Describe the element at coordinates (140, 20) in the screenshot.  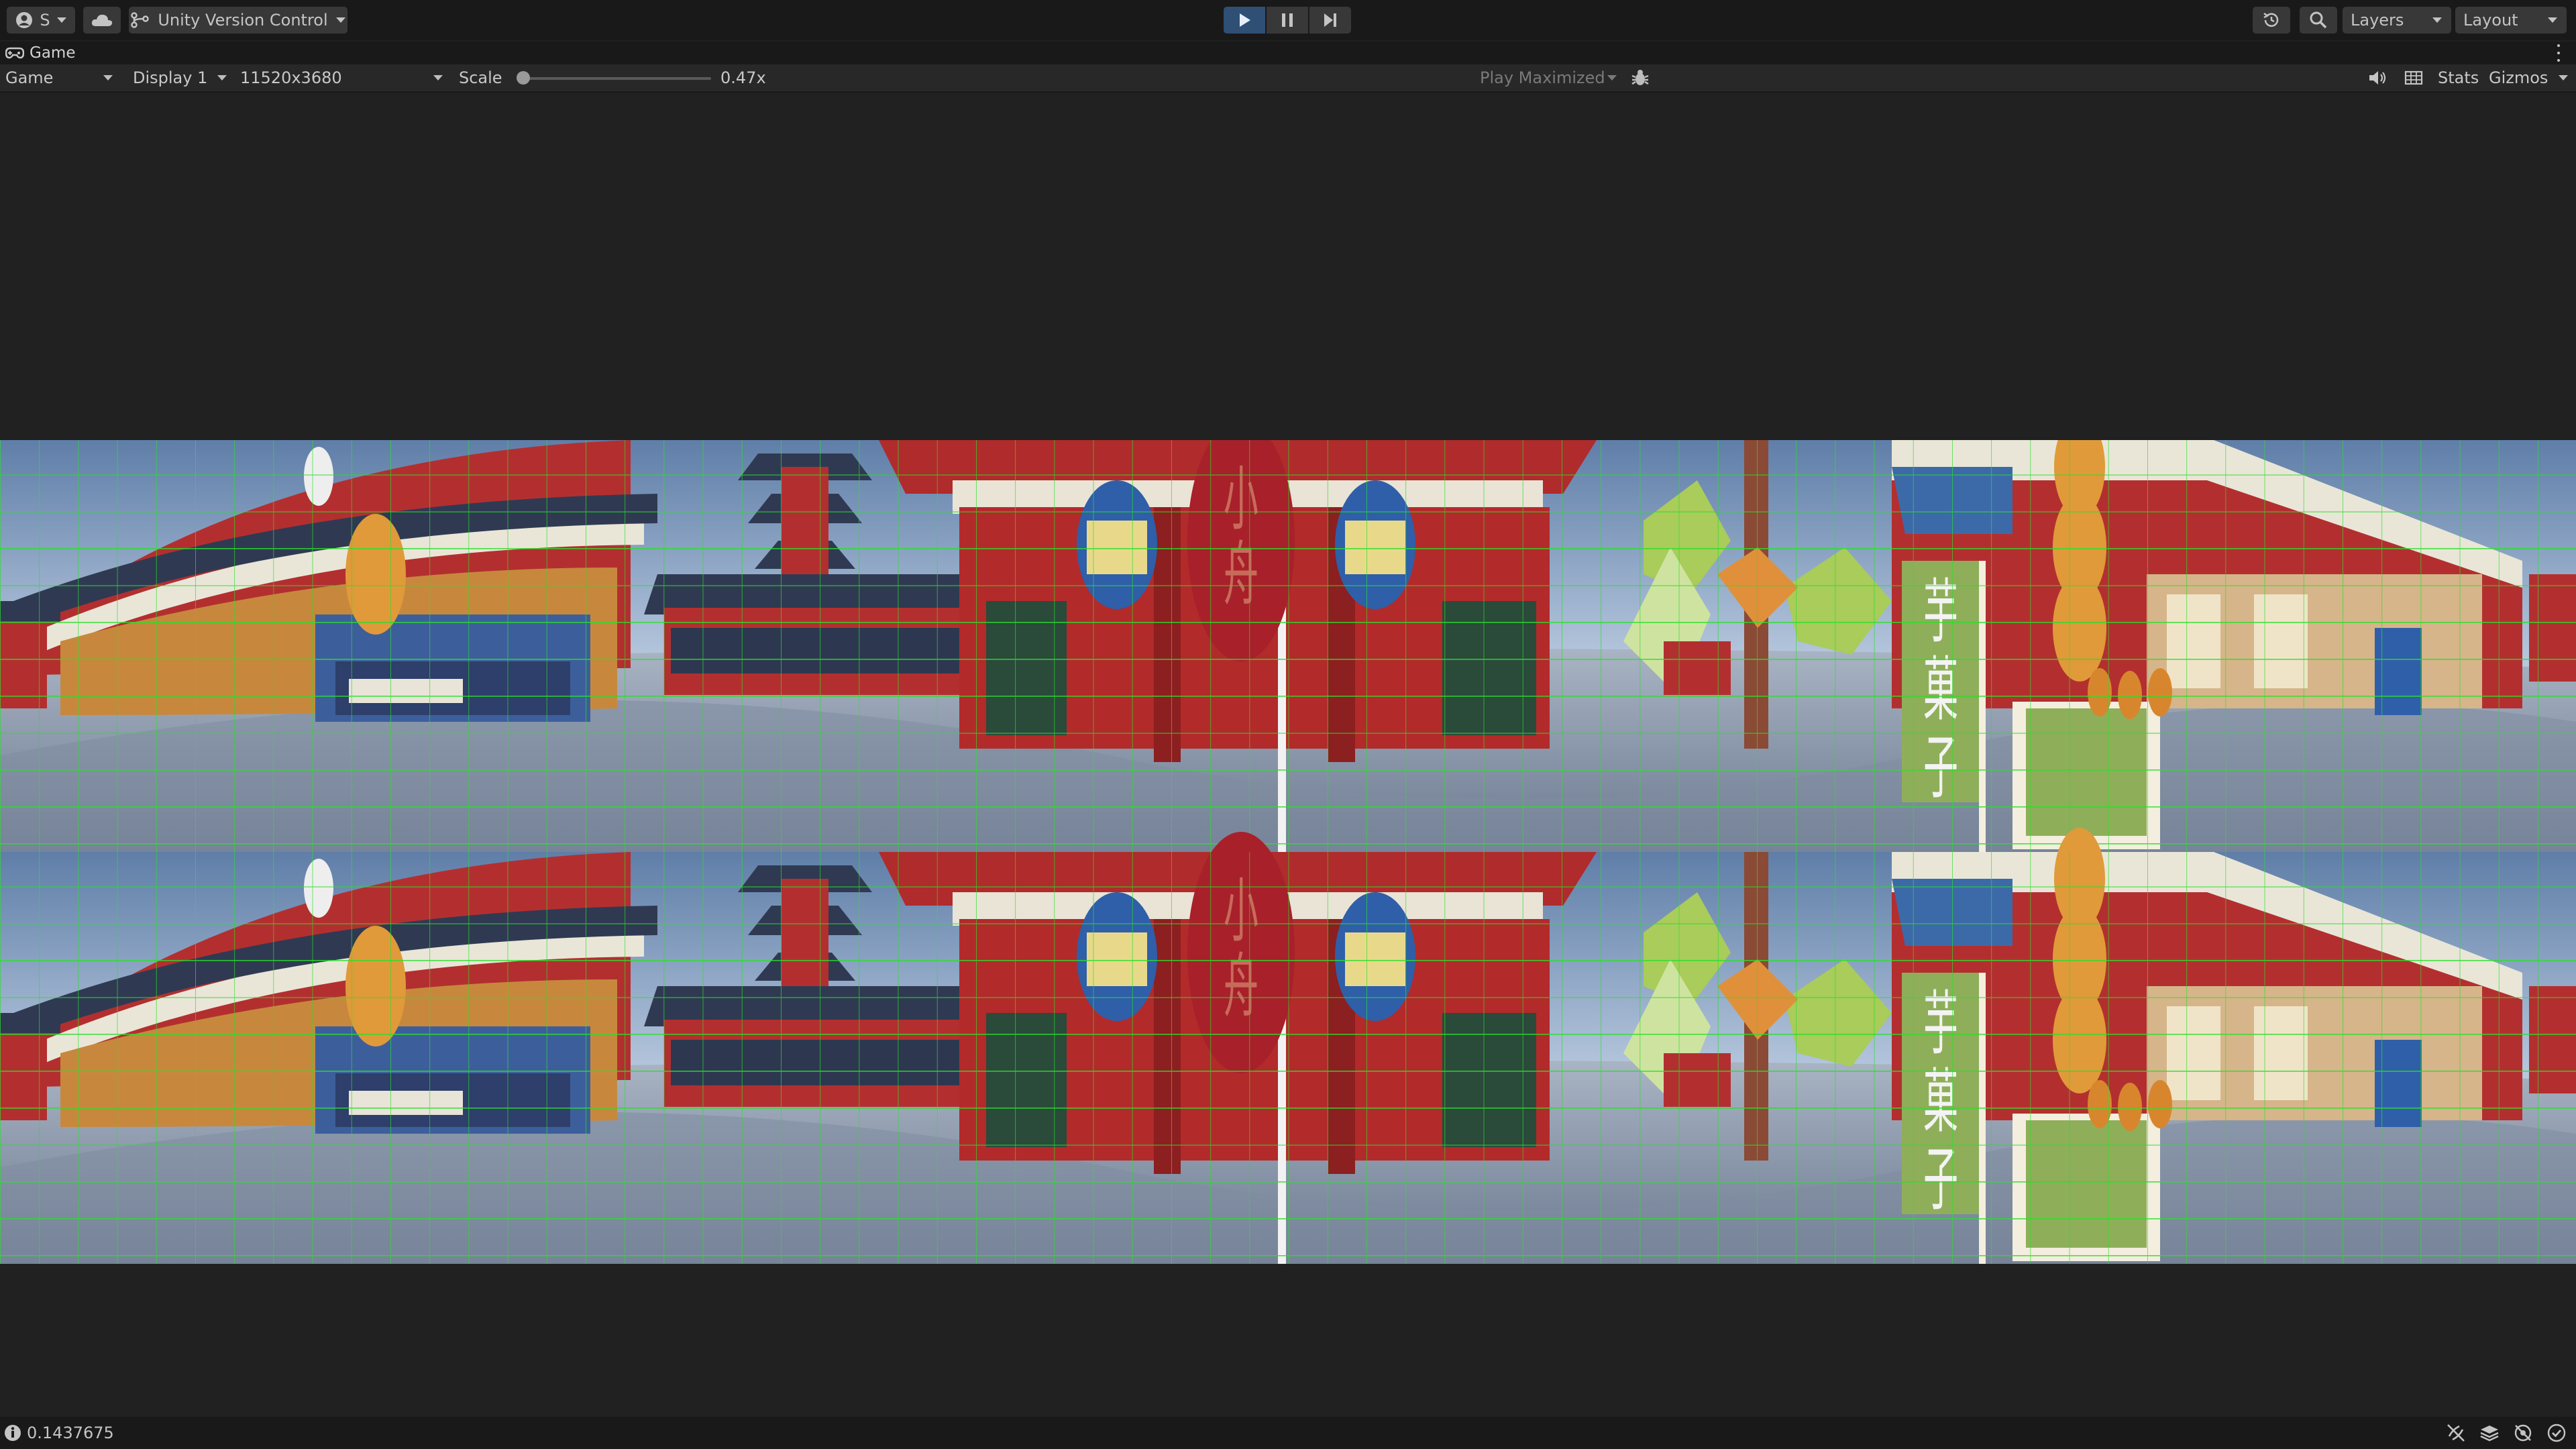
I see `version-control-icon` at that location.